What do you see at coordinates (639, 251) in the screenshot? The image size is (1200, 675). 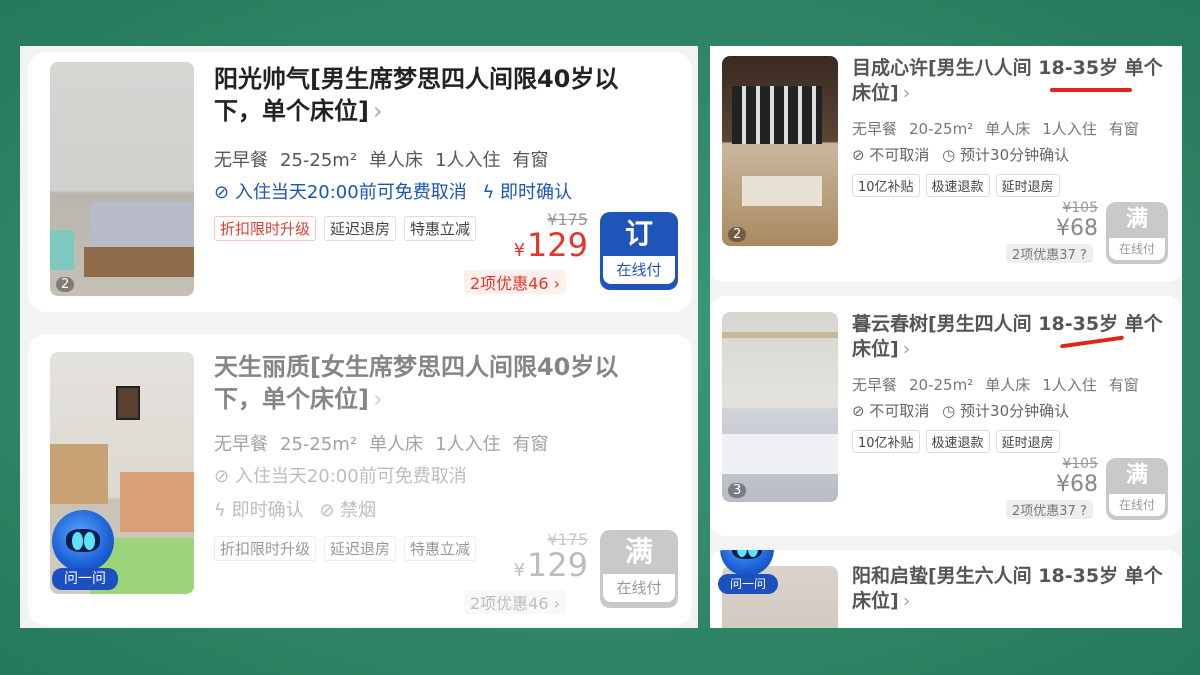 I see `book-button: 订 在线付` at bounding box center [639, 251].